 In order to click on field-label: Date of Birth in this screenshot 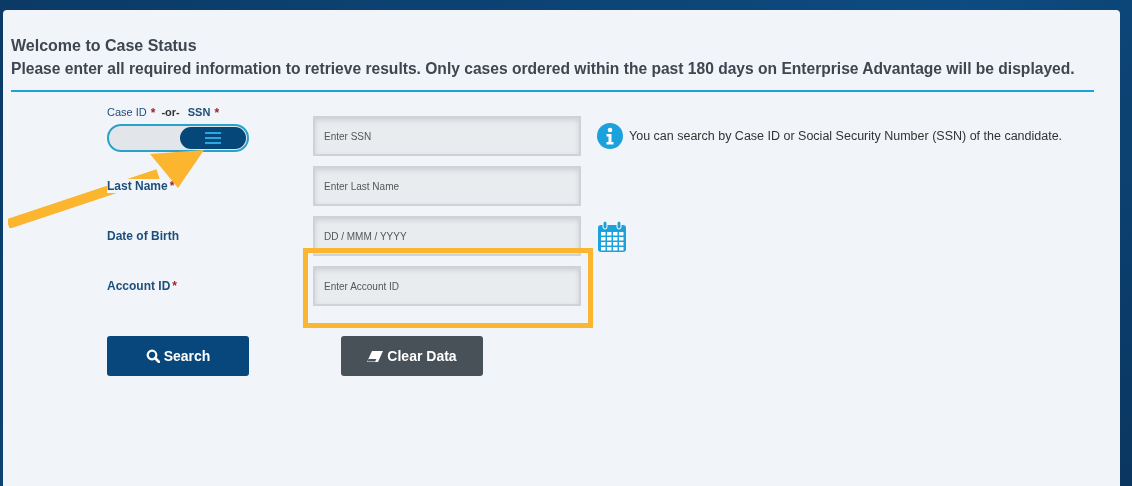, I will do `click(143, 236)`.